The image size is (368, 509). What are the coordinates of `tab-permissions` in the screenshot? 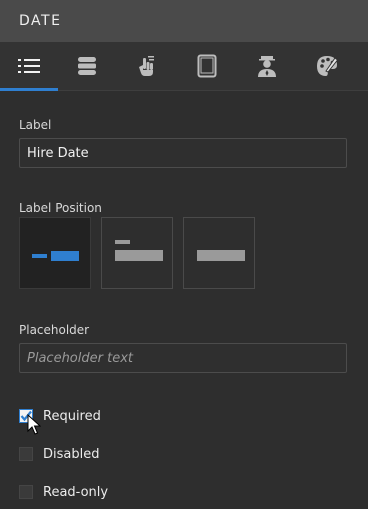 It's located at (267, 66).